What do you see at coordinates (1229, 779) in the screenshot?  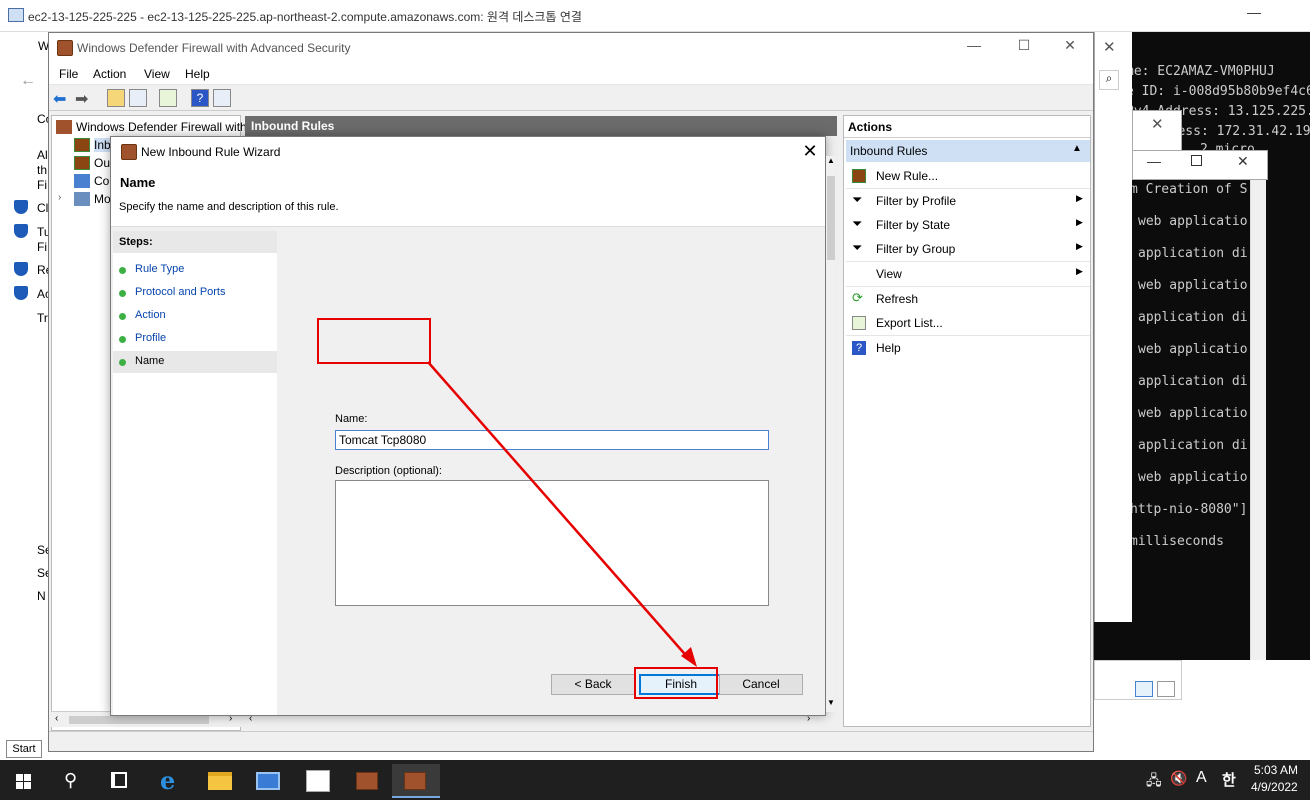 I see `ime-mode-indicator: 한` at bounding box center [1229, 779].